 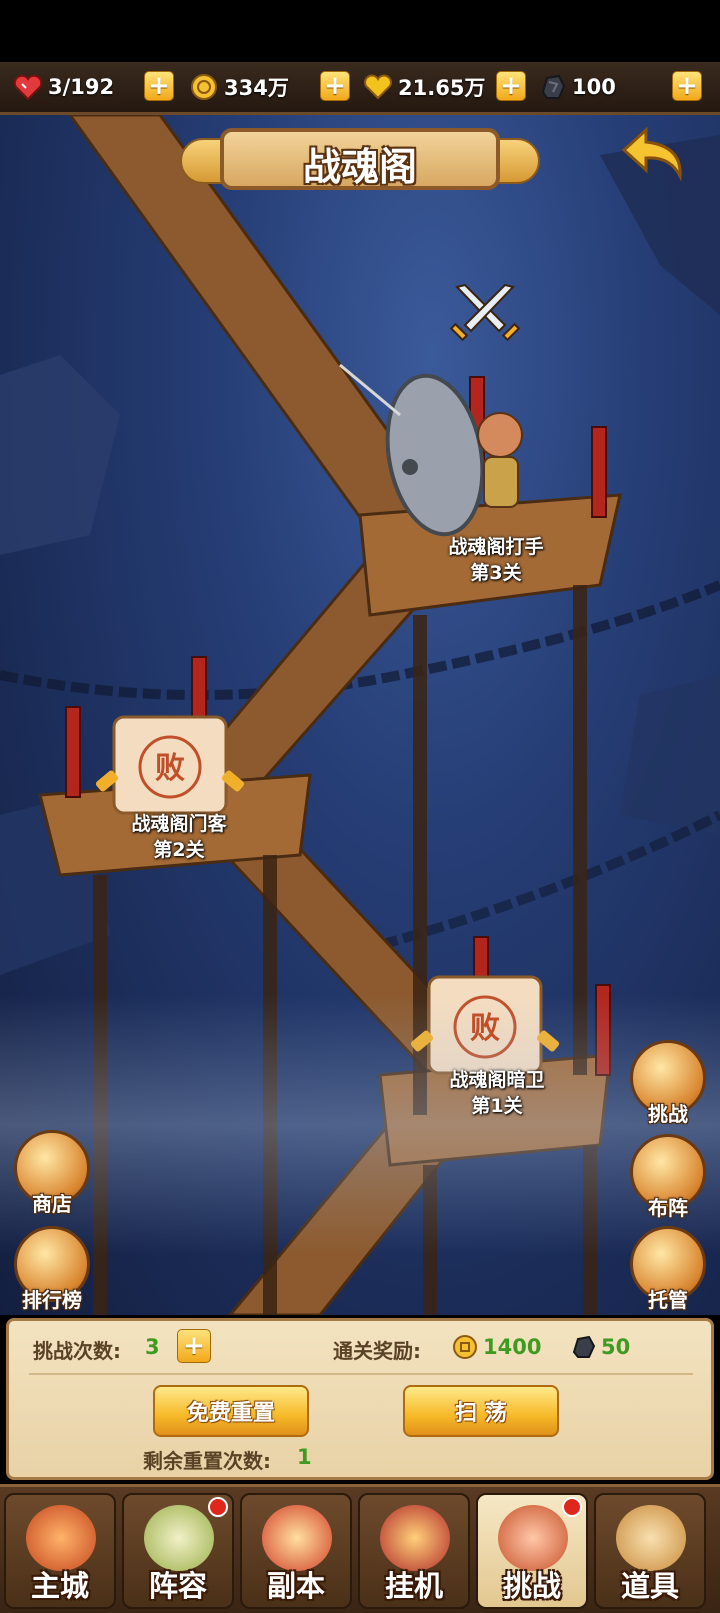 What do you see at coordinates (497, 1106) in the screenshot?
I see `stage-level: 第1关` at bounding box center [497, 1106].